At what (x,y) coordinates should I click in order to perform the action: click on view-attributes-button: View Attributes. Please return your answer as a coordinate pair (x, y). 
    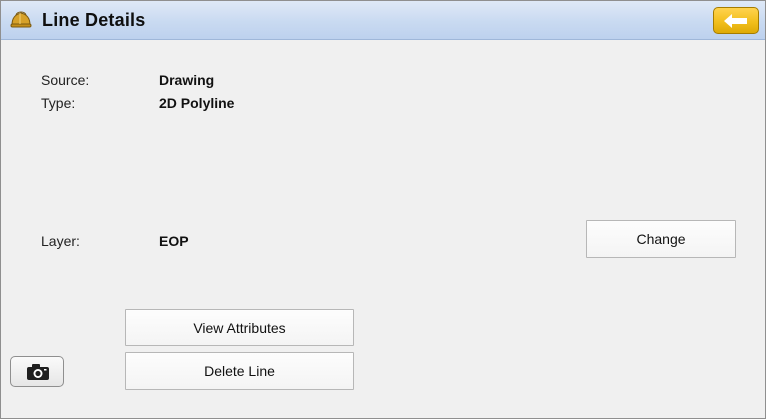
    Looking at the image, I should click on (239, 327).